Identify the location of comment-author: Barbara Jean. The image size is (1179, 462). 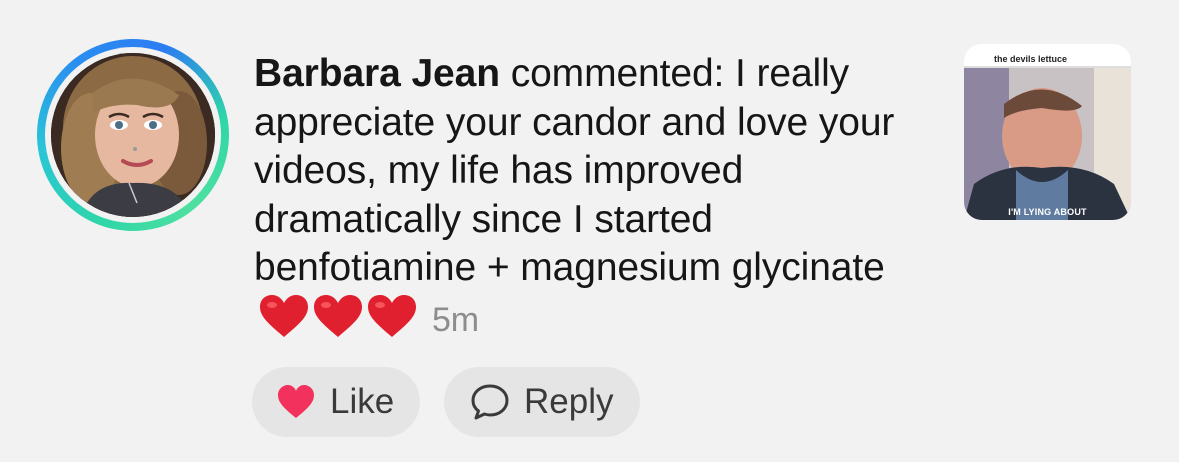
(377, 73).